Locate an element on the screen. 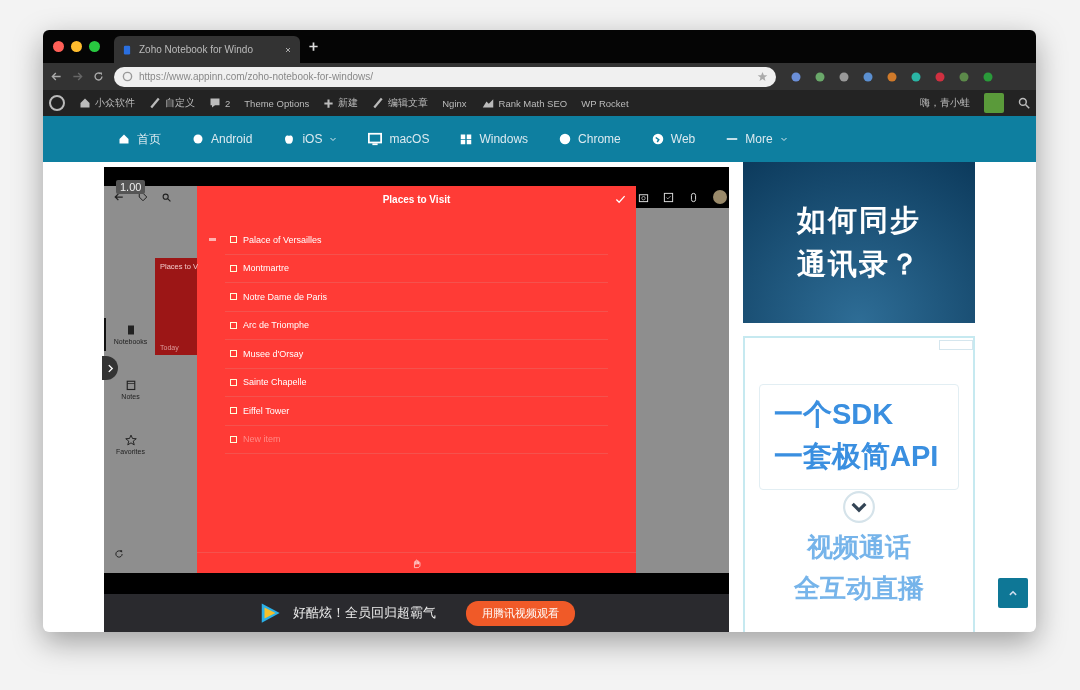 The height and width of the screenshot is (690, 1080). ad-banner: 一个SDK 一套极简API 视频通话 全互动直播 is located at coordinates (859, 484).